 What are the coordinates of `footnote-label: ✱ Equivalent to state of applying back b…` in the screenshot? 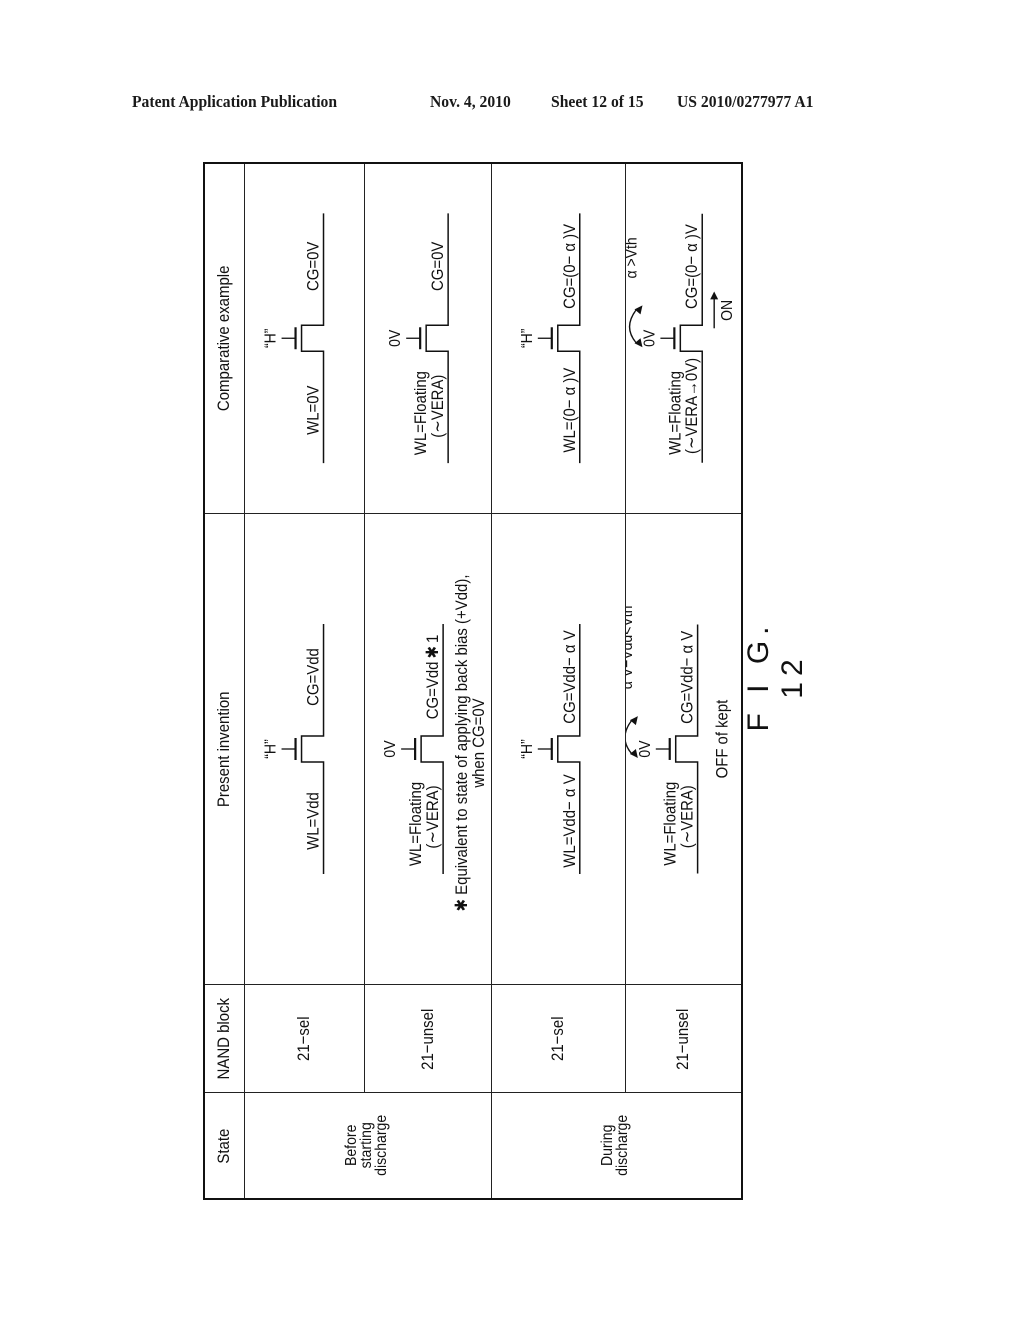 It's located at (462, 743).